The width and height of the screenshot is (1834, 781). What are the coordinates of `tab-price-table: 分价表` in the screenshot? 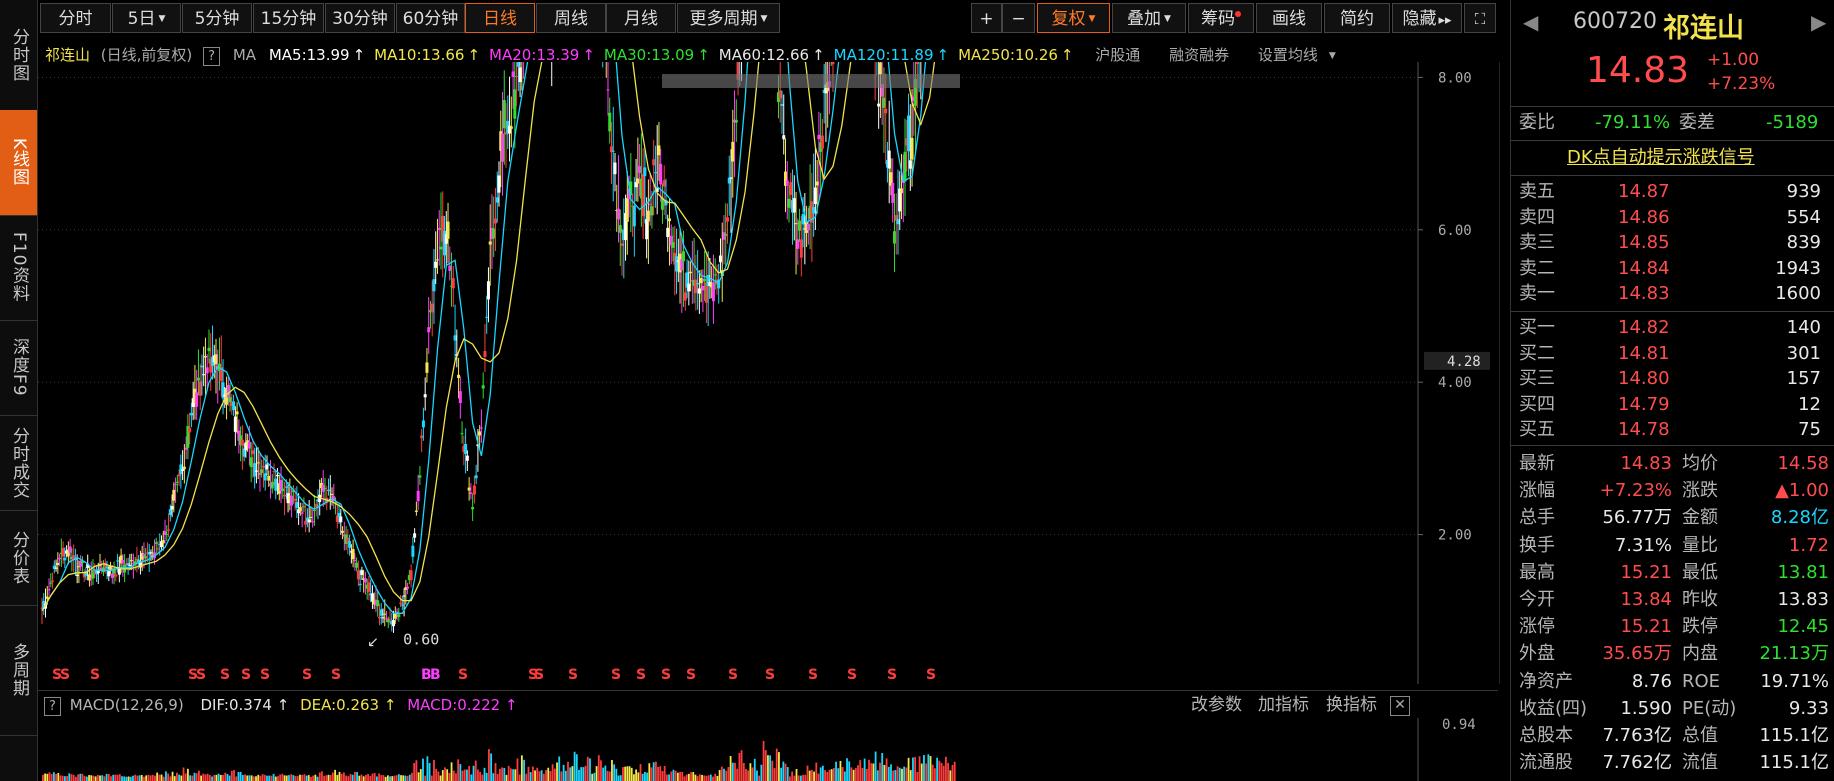 It's located at (18, 558).